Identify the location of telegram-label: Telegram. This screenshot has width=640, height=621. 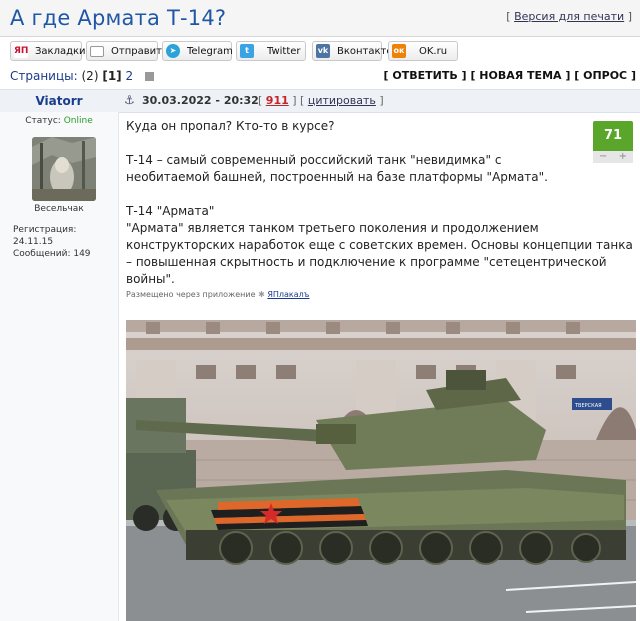
(210, 51).